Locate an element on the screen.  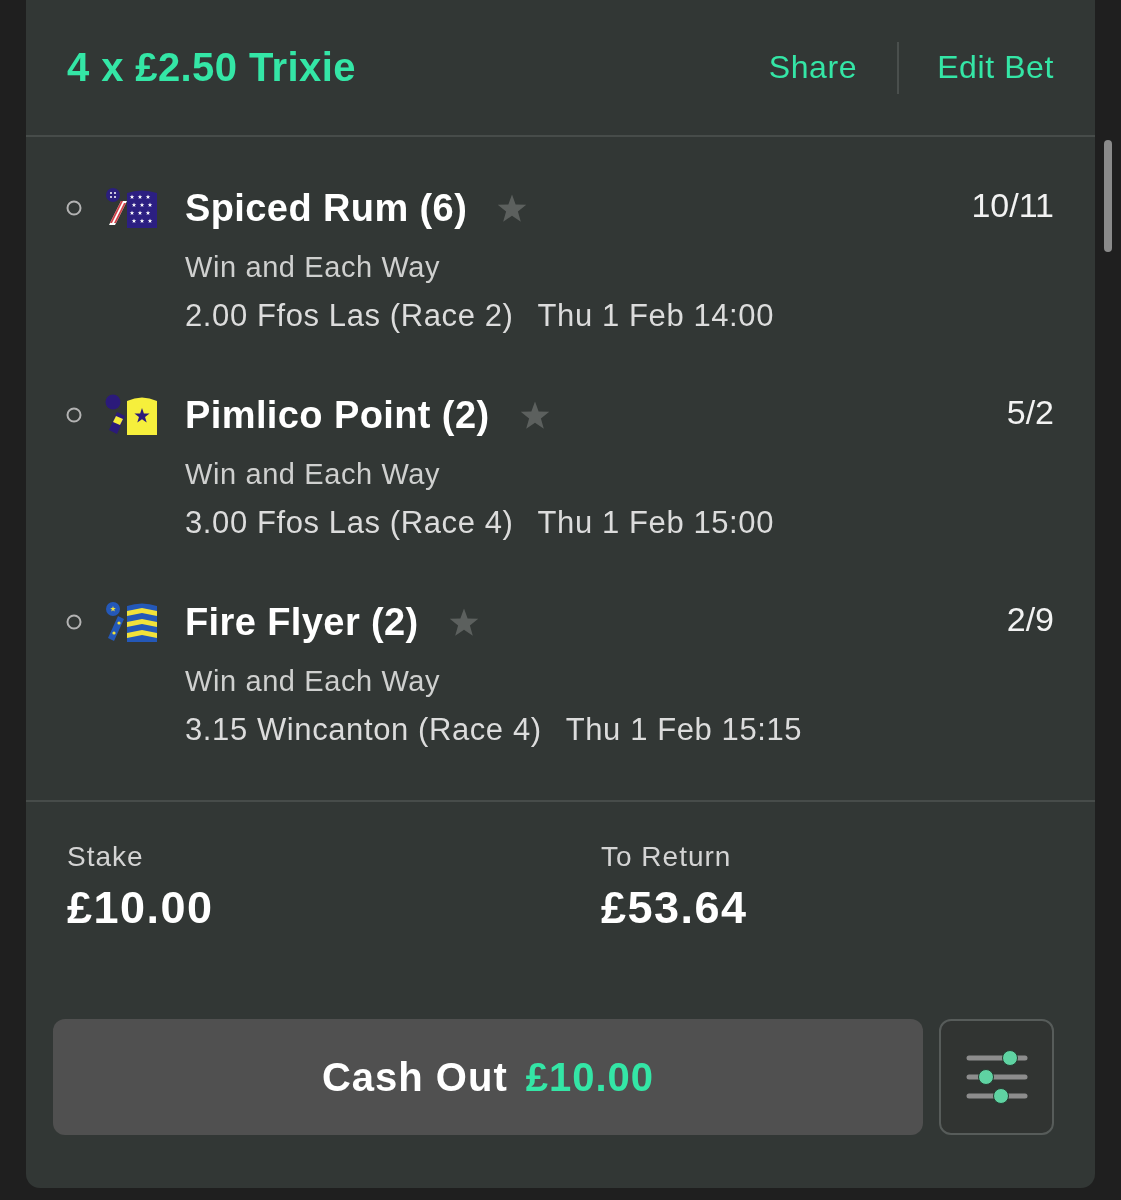
share-link: Share is located at coordinates (813, 67).